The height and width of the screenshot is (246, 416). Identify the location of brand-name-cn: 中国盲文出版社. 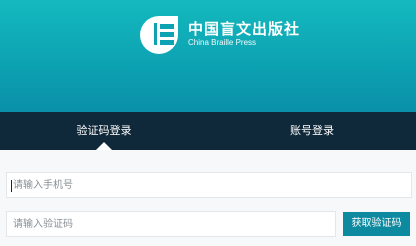
(244, 29).